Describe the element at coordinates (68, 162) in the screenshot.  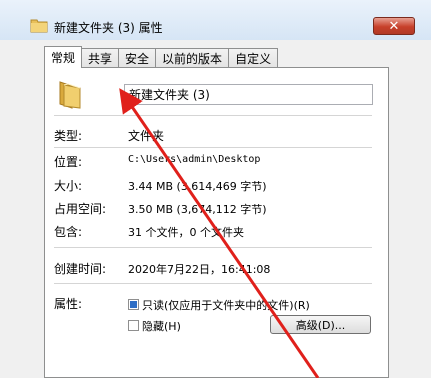
I see `location-label: 位置:` at that location.